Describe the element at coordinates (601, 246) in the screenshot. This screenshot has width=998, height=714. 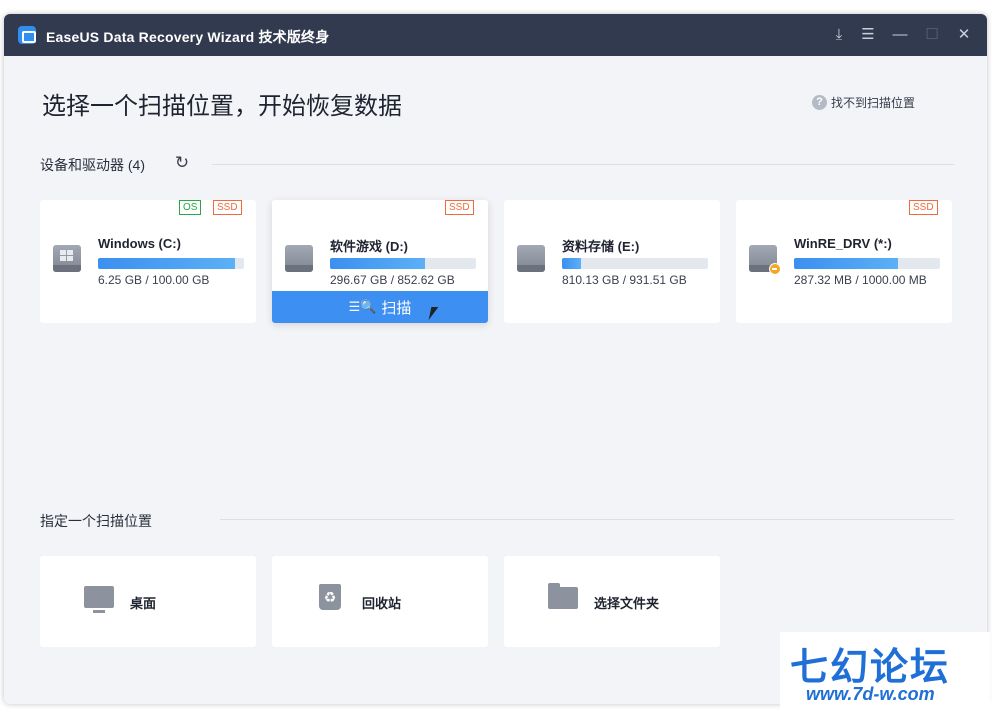
I see `drive-name: 资料存储 (E:)` at that location.